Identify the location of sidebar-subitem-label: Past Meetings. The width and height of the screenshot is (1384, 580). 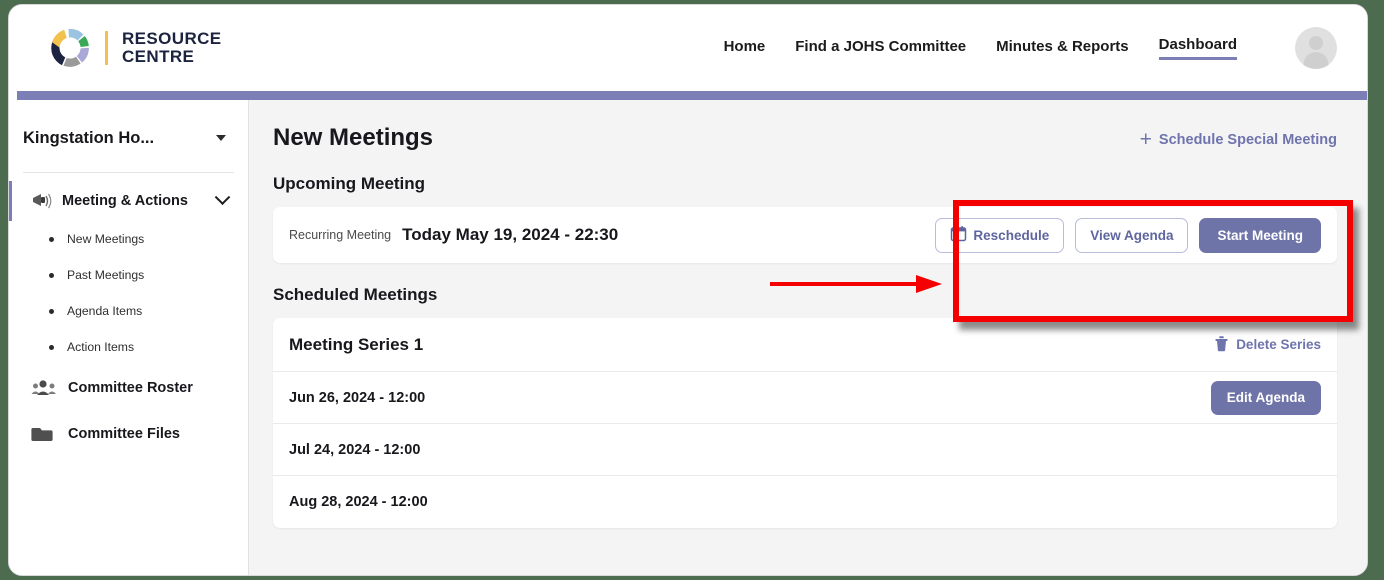
(106, 275).